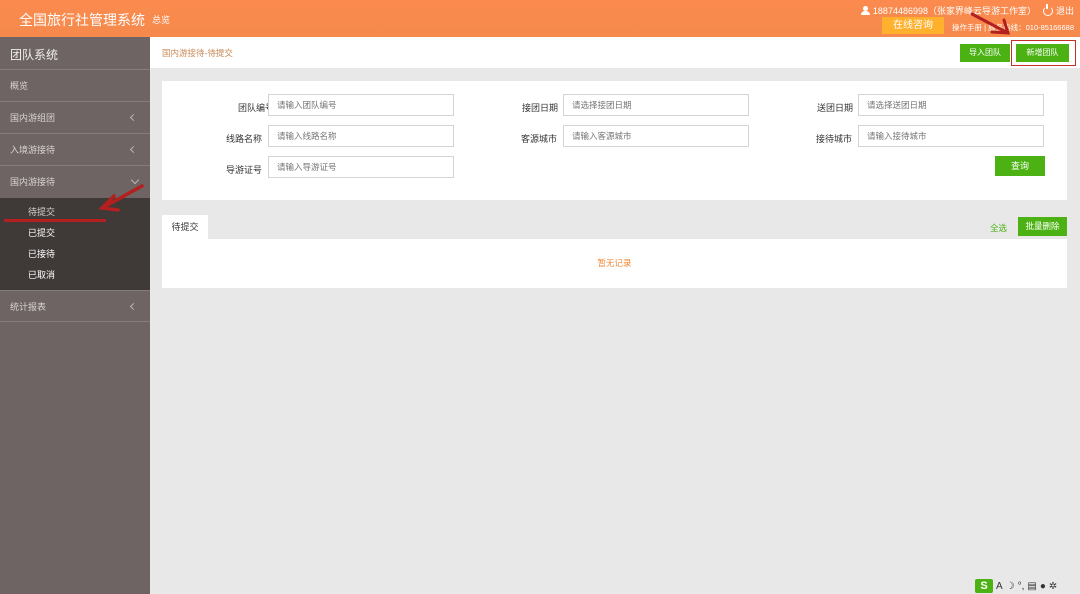 Image resolution: width=1080 pixels, height=594 pixels. Describe the element at coordinates (834, 108) in the screenshot. I see `dropoff-date-label: 送团日期` at that location.